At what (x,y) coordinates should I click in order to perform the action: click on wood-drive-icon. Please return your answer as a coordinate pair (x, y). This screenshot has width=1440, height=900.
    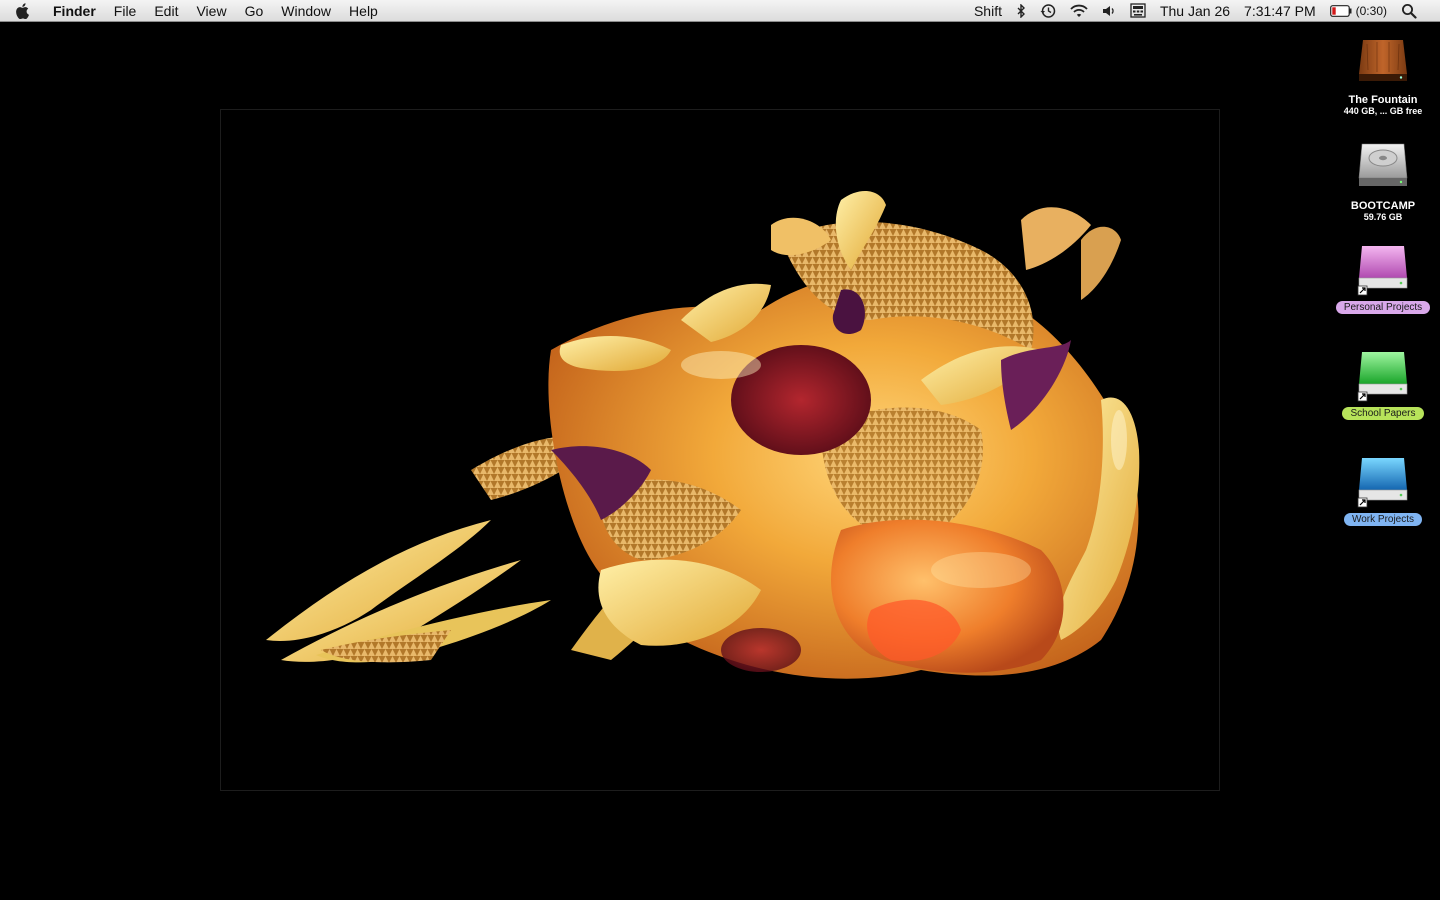
    Looking at the image, I should click on (1383, 62).